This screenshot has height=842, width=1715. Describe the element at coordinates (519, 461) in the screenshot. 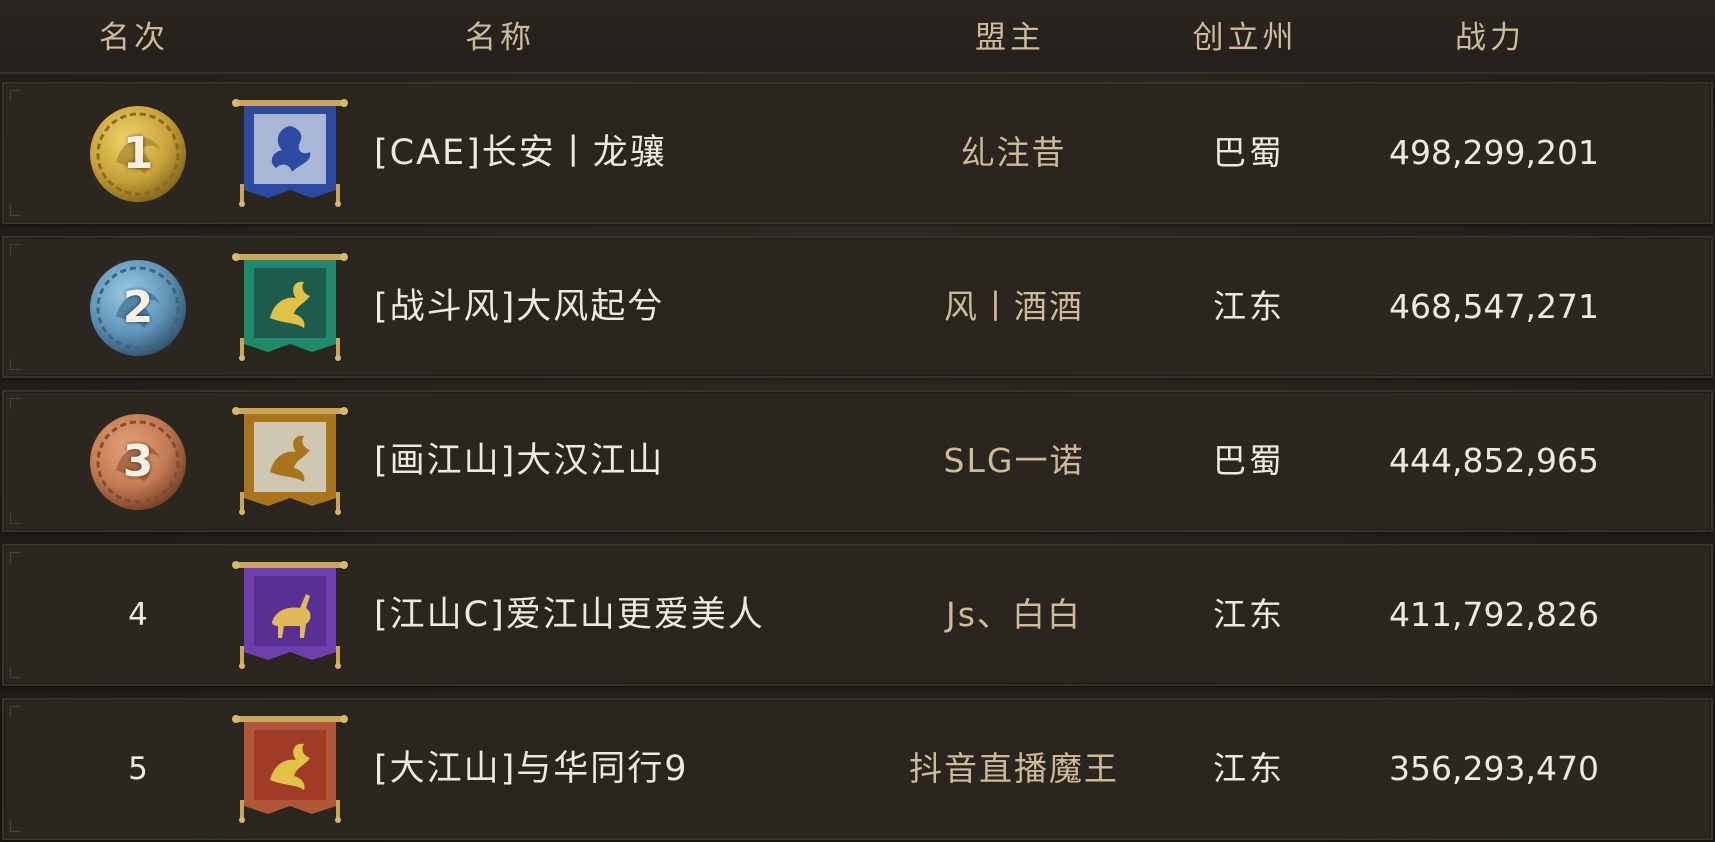

I see `alliance-name: [画江山]大汉江山` at that location.